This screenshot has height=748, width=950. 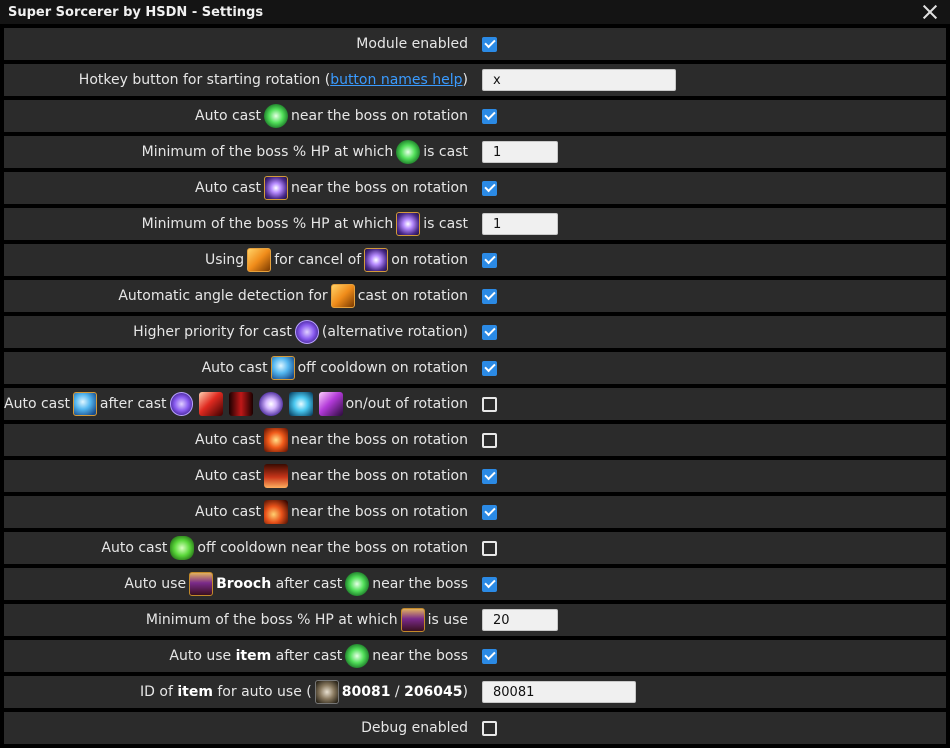 I want to click on item-id-input, so click(x=559, y=692).